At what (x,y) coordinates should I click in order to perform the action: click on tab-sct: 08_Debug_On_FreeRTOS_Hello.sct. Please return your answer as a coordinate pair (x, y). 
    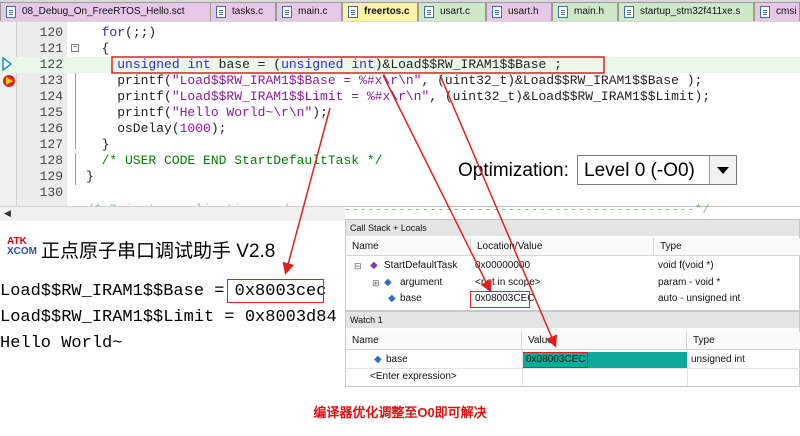
    Looking at the image, I should click on (113, 11).